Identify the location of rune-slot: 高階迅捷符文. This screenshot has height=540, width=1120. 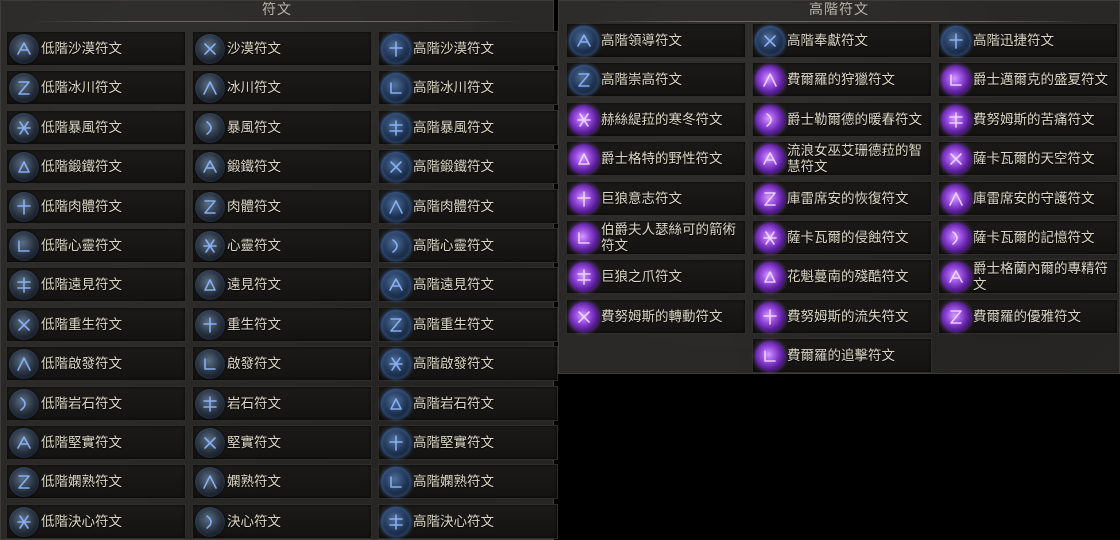
(1028, 40).